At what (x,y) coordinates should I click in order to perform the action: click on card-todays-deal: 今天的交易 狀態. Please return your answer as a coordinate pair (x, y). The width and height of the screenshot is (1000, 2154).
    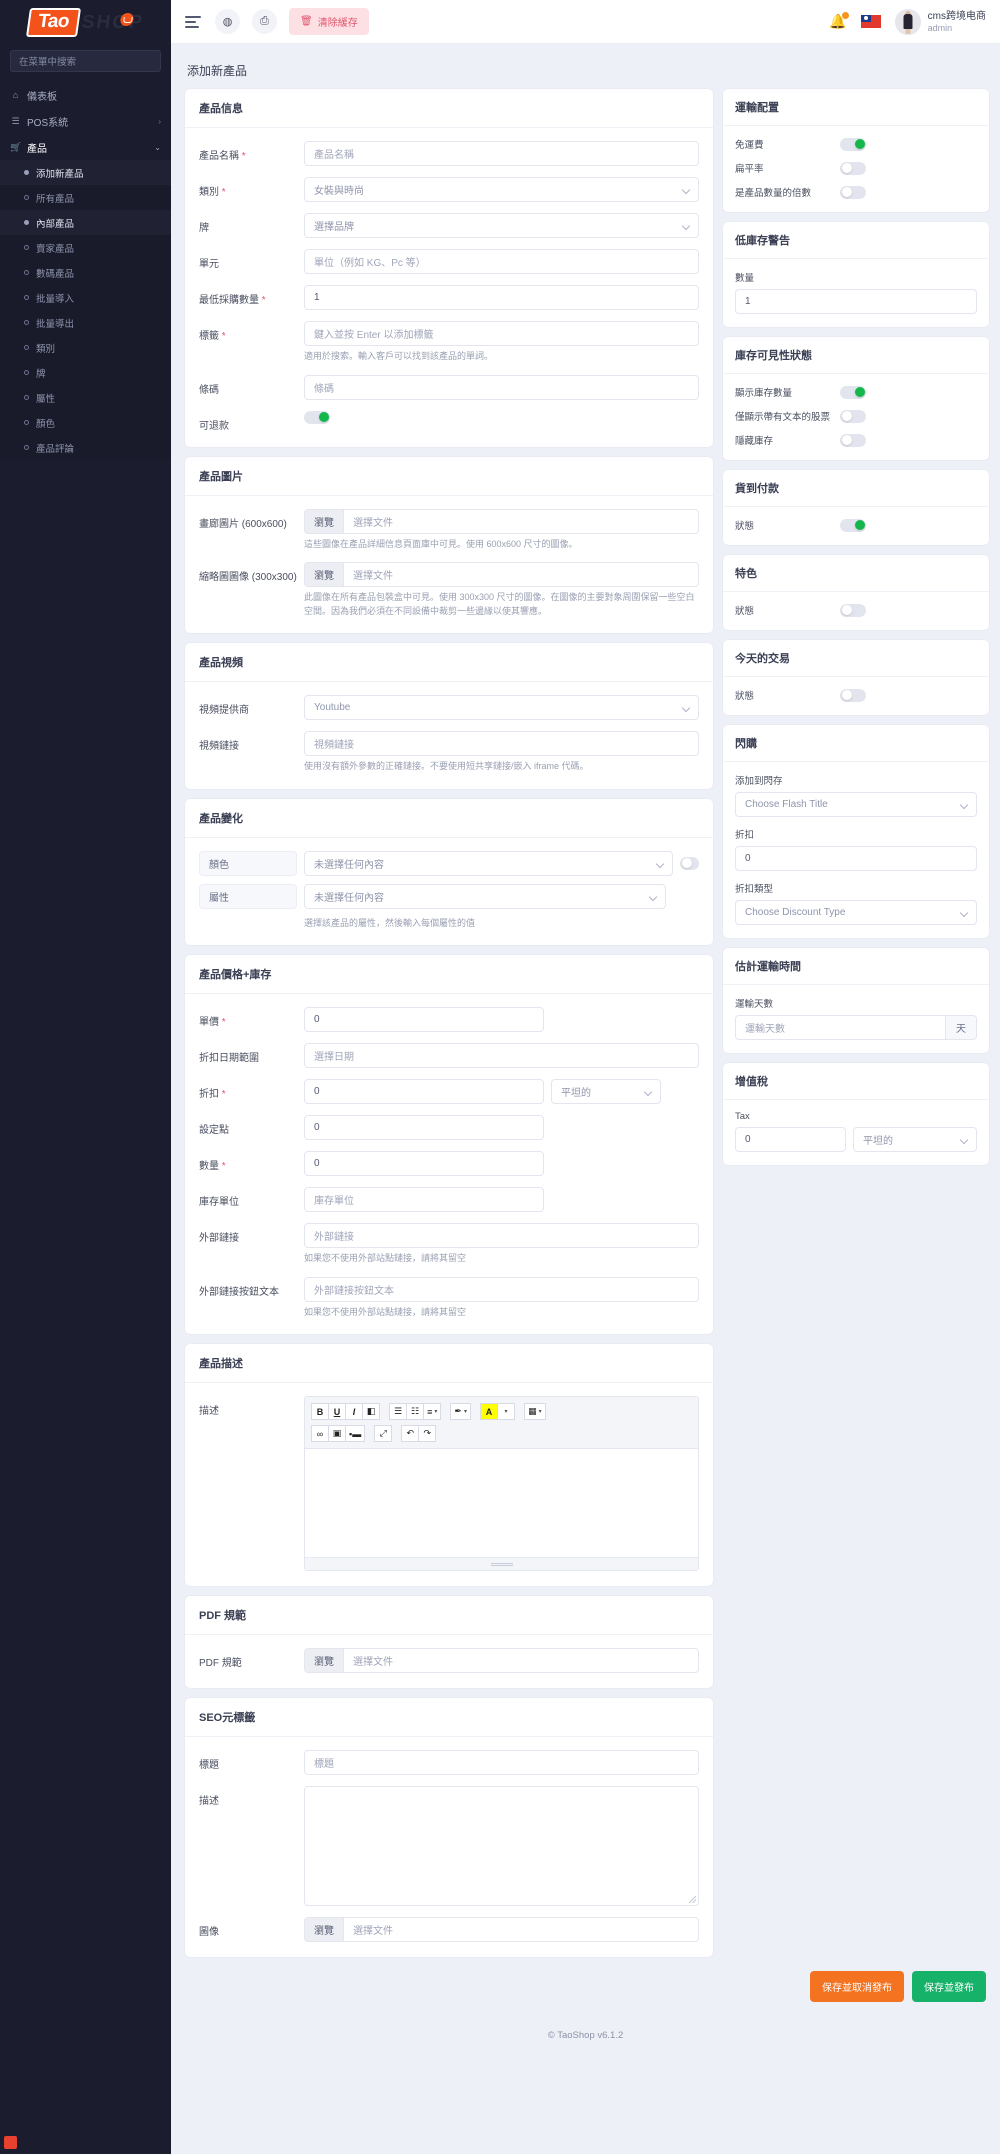
    Looking at the image, I should click on (856, 677).